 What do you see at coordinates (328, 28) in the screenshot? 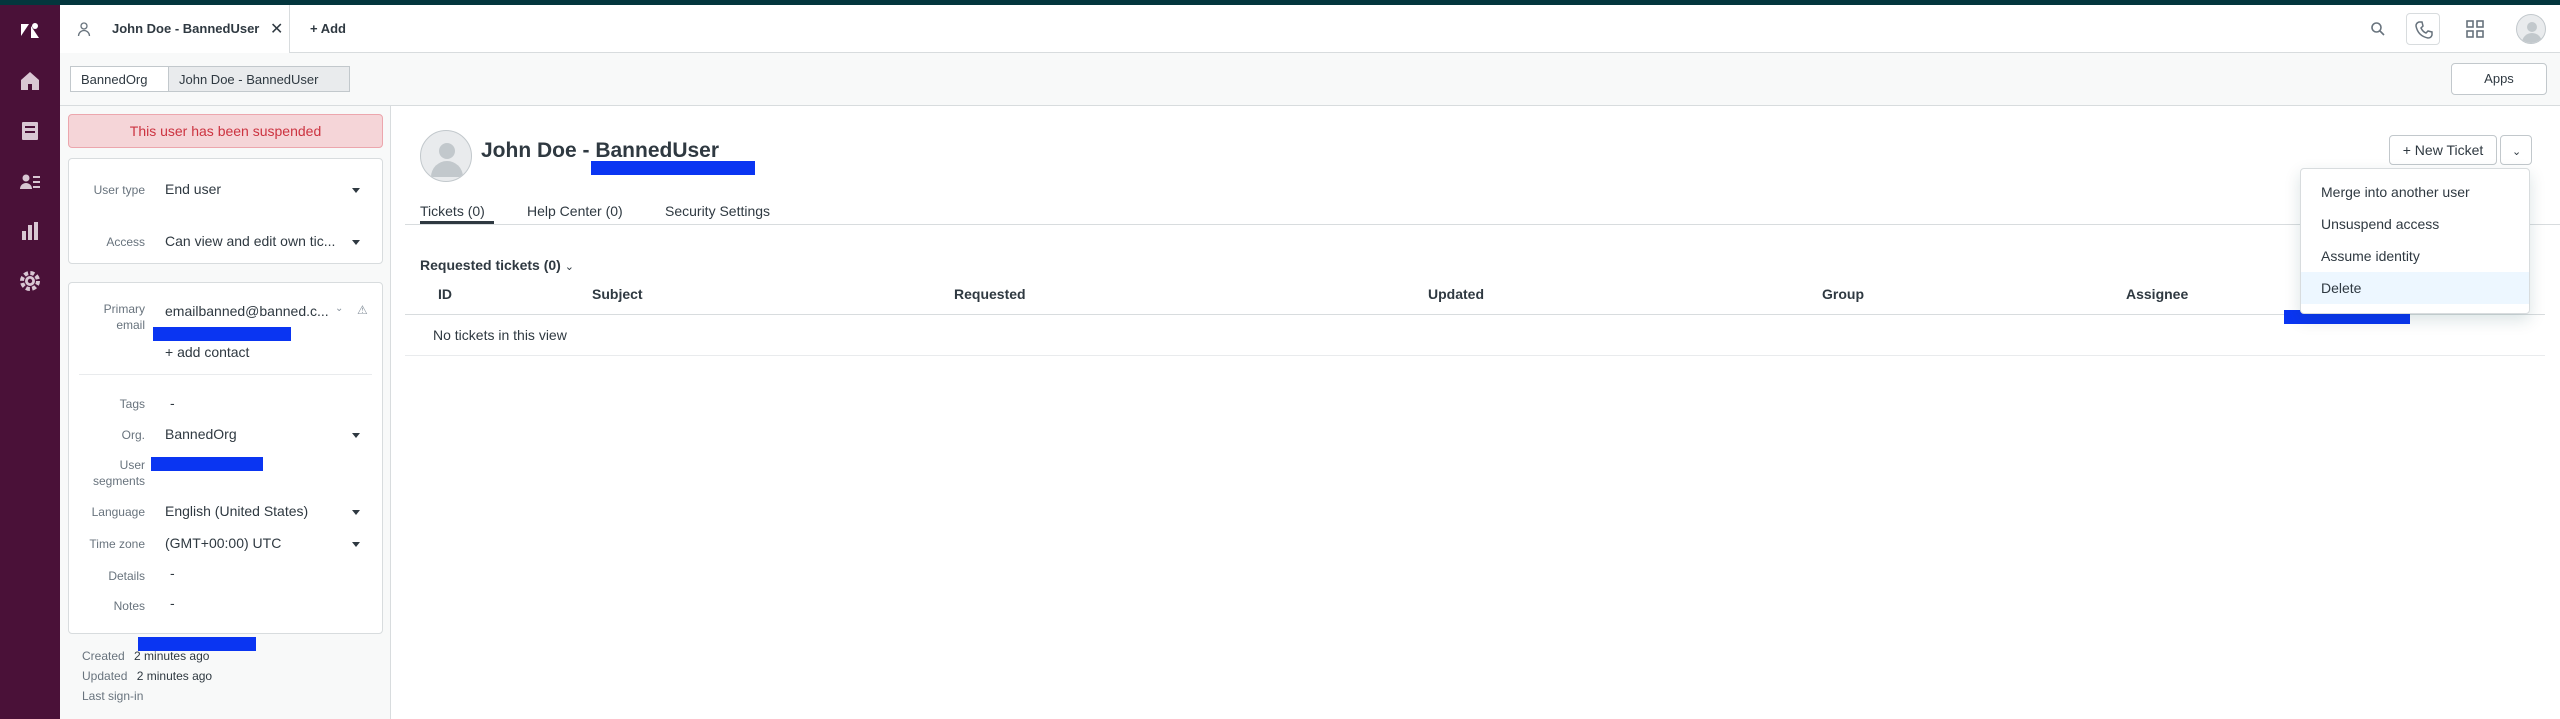
I see `add-tab-button: + Add` at bounding box center [328, 28].